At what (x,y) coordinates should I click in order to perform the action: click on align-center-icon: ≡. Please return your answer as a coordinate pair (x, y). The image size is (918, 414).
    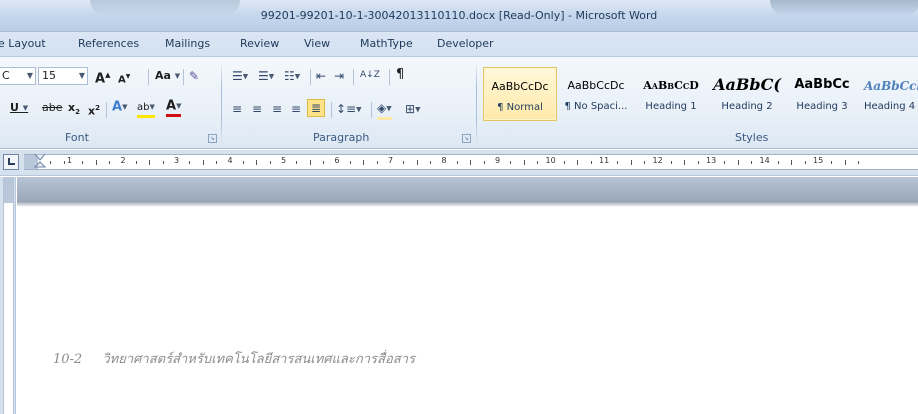
    Looking at the image, I should click on (257, 109).